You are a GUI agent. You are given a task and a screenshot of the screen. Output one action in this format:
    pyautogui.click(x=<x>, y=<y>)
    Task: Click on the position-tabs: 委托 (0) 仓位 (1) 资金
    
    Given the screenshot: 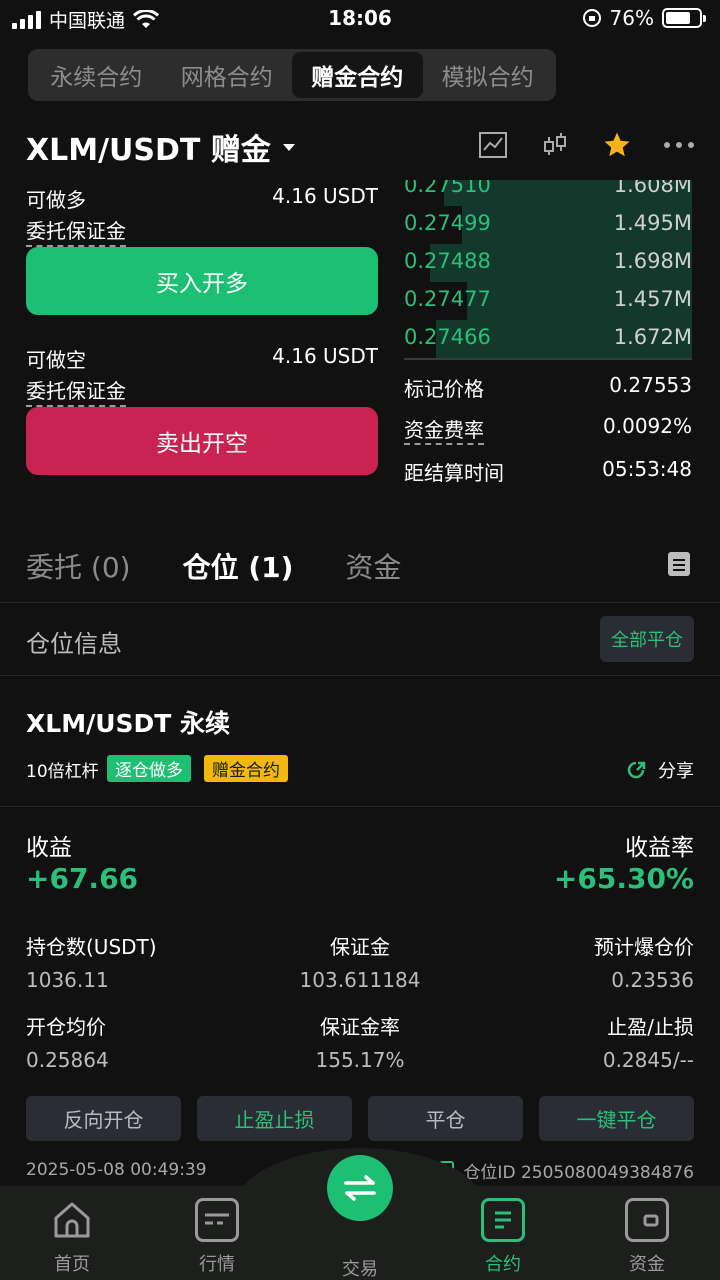 What is the action you would take?
    pyautogui.click(x=213, y=566)
    